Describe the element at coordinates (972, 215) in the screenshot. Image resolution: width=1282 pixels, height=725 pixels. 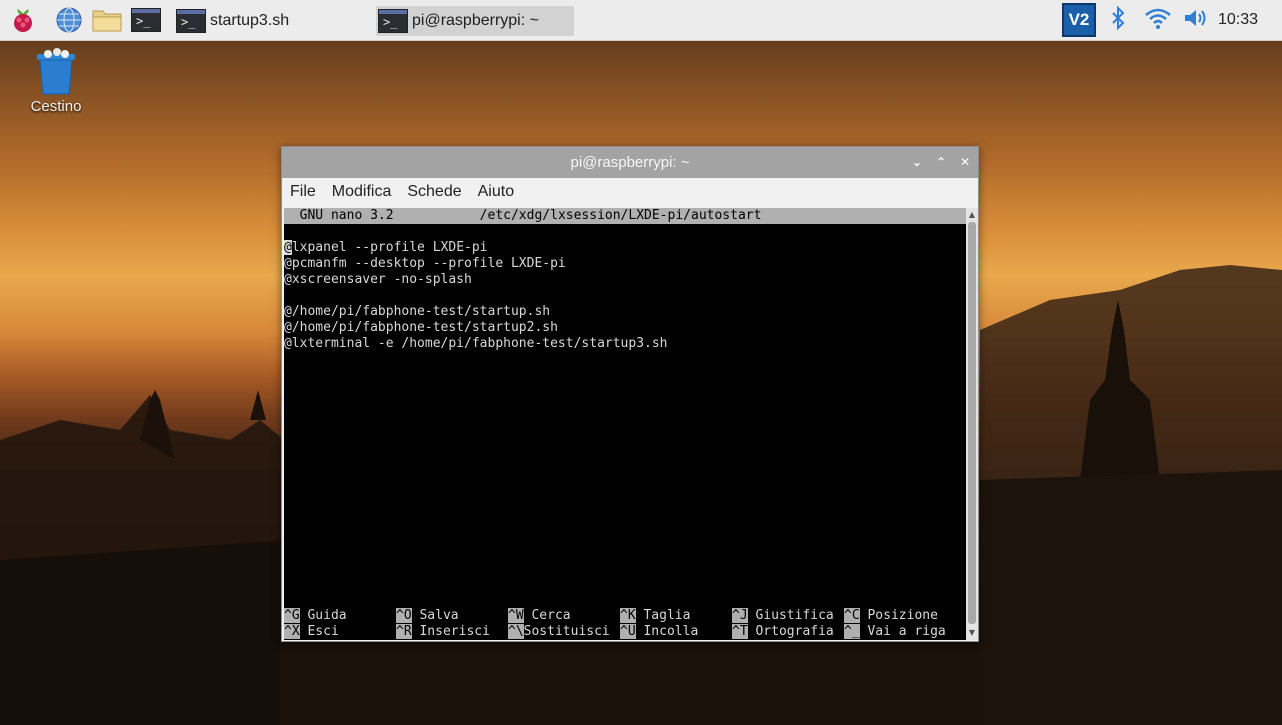
I see `scroll-up-icon: ▲` at that location.